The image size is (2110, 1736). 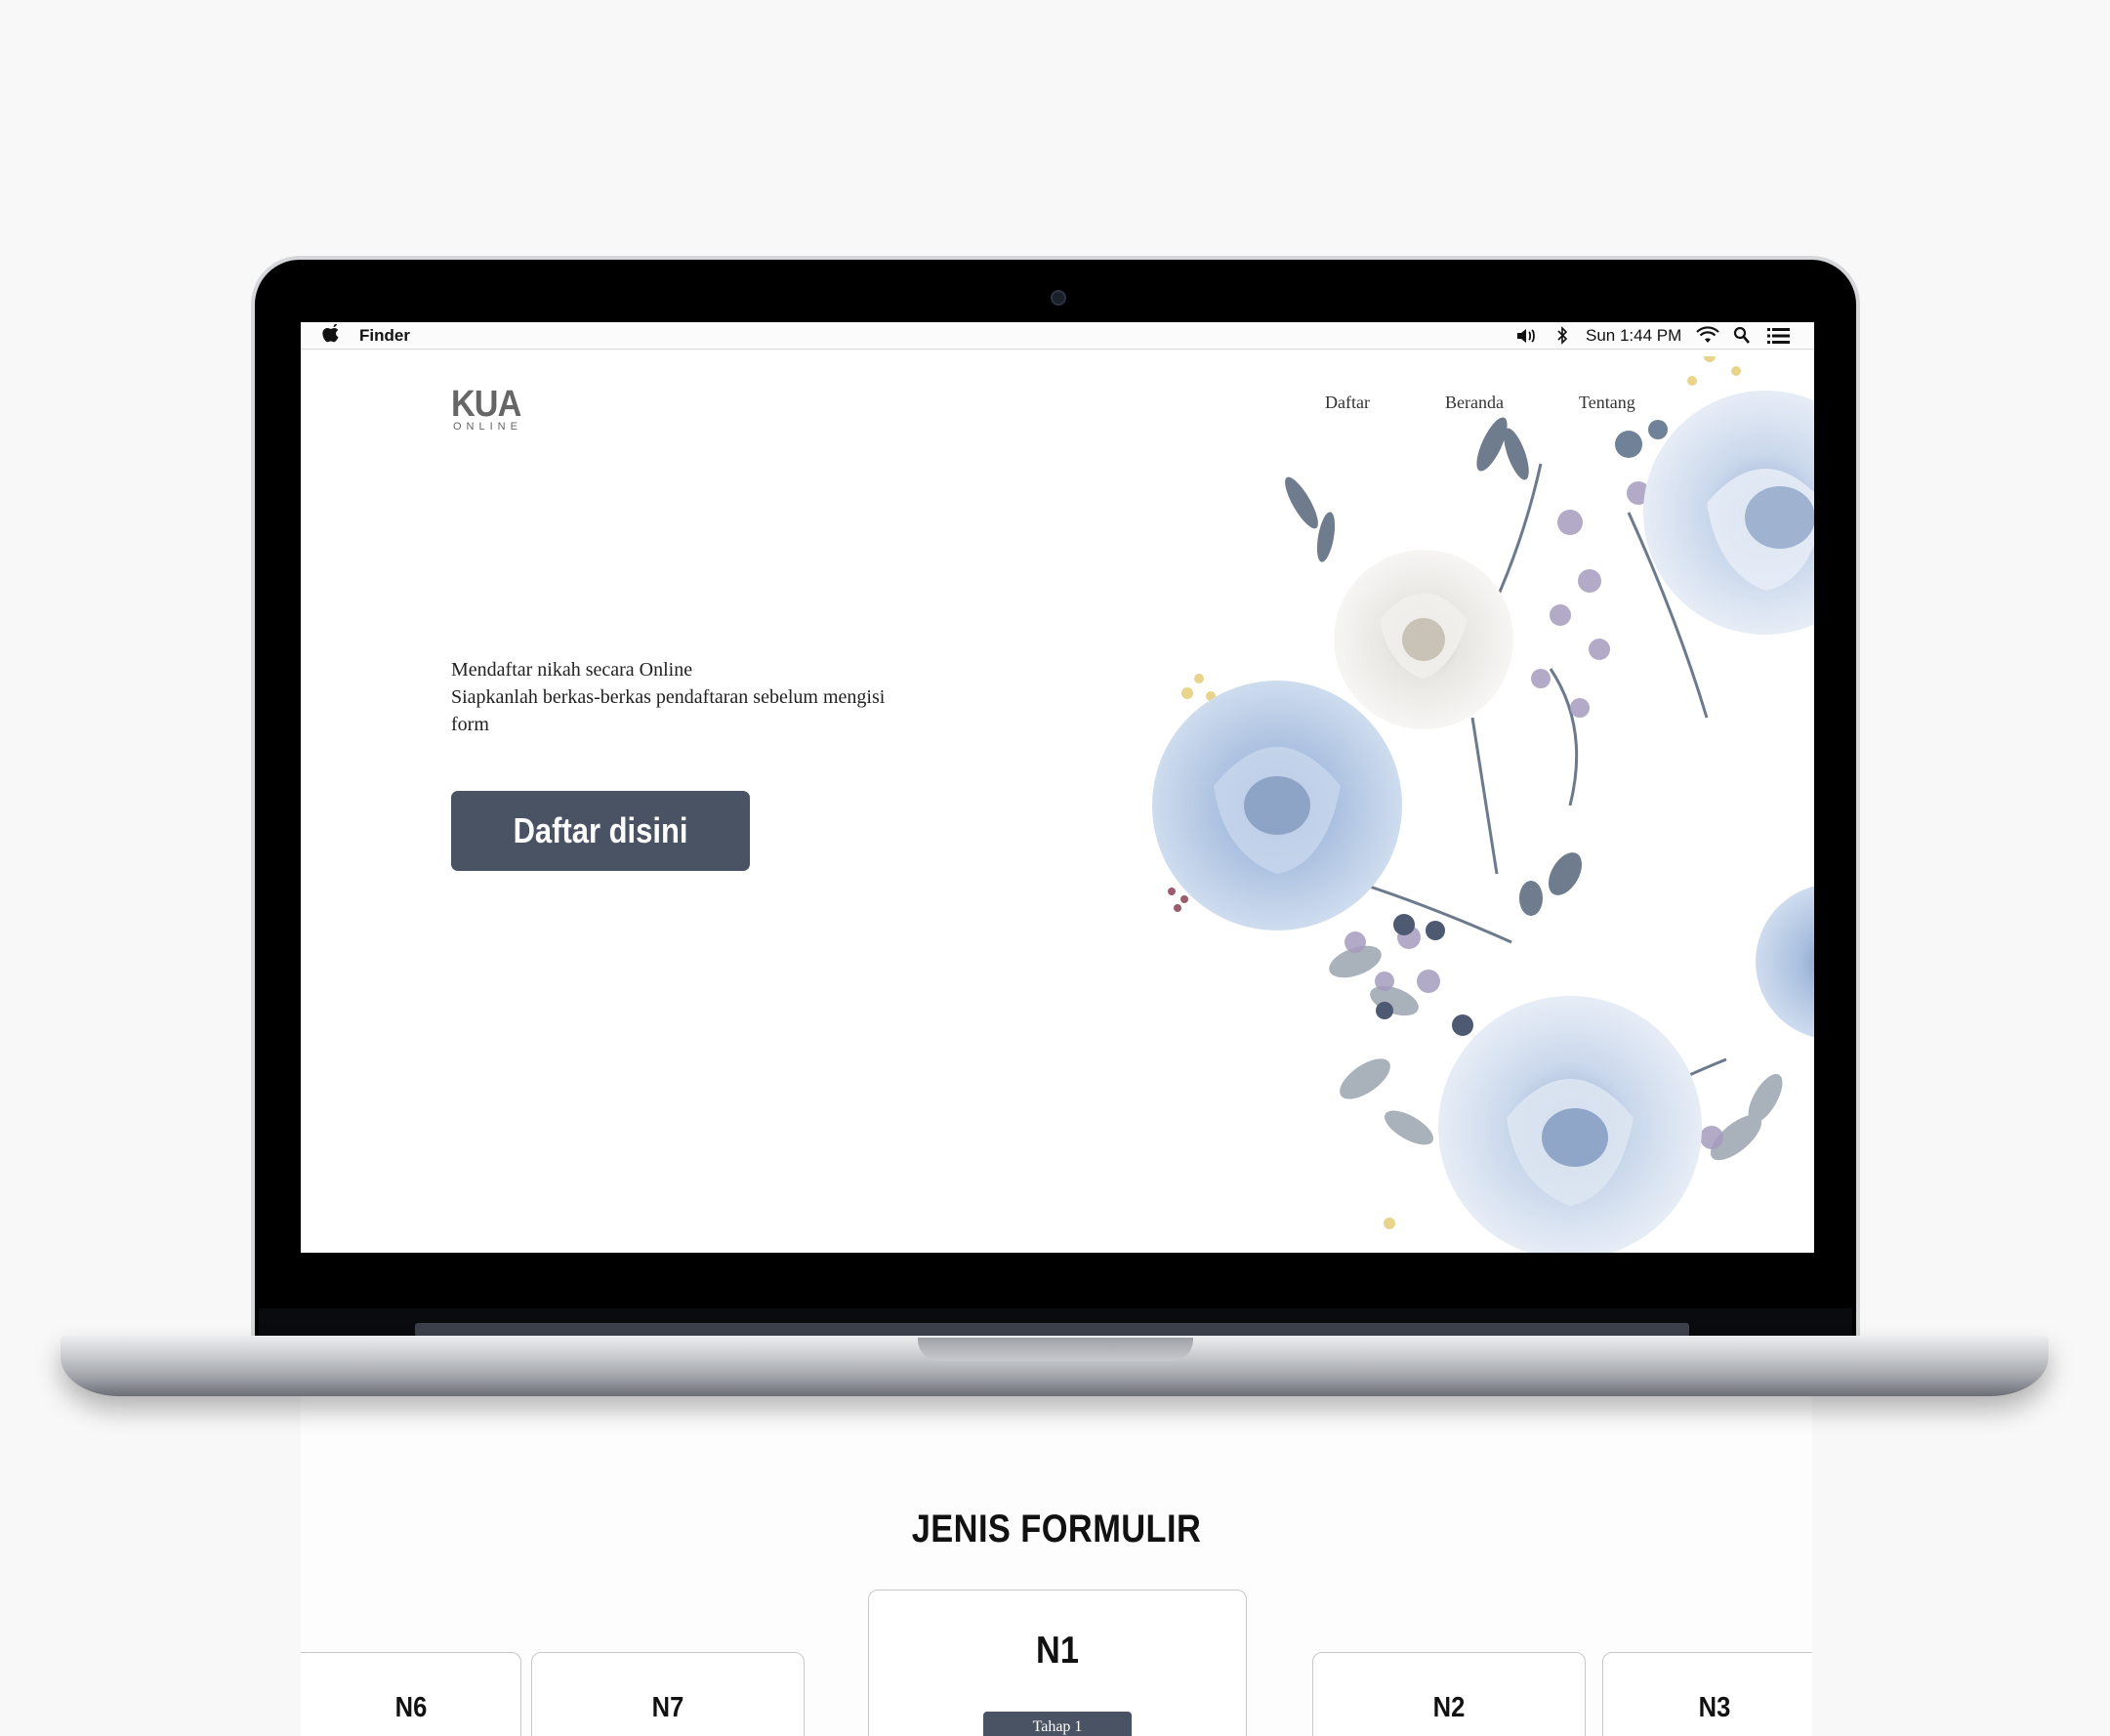 I want to click on form-card-n2: N2, so click(x=1449, y=1694).